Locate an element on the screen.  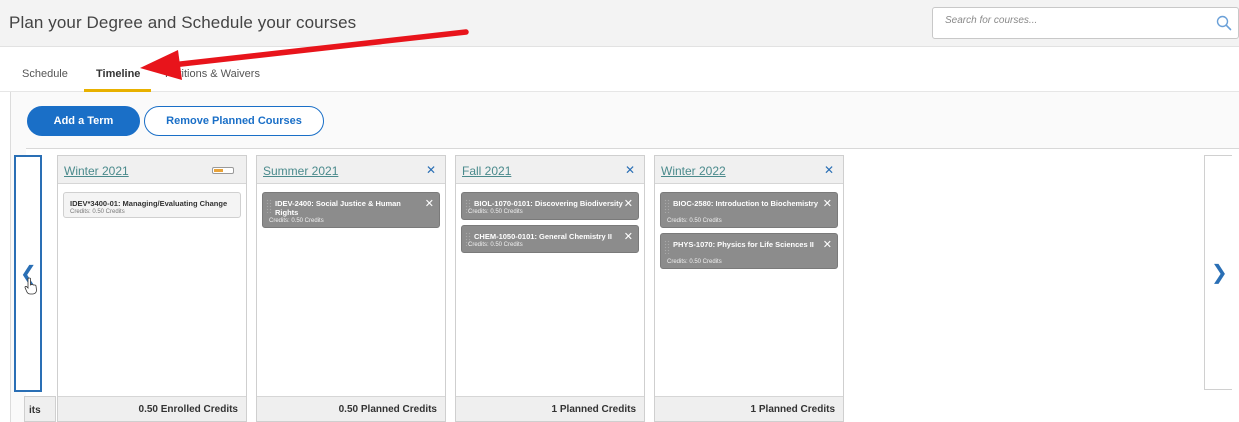
term-name-link: Summer 2021 is located at coordinates (300, 171).